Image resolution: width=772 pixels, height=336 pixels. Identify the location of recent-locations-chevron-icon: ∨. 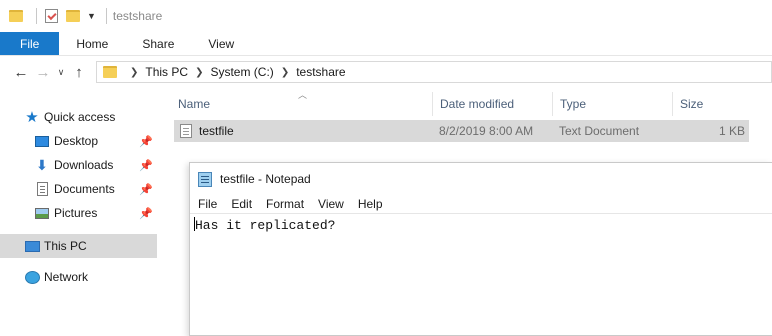
(61, 72).